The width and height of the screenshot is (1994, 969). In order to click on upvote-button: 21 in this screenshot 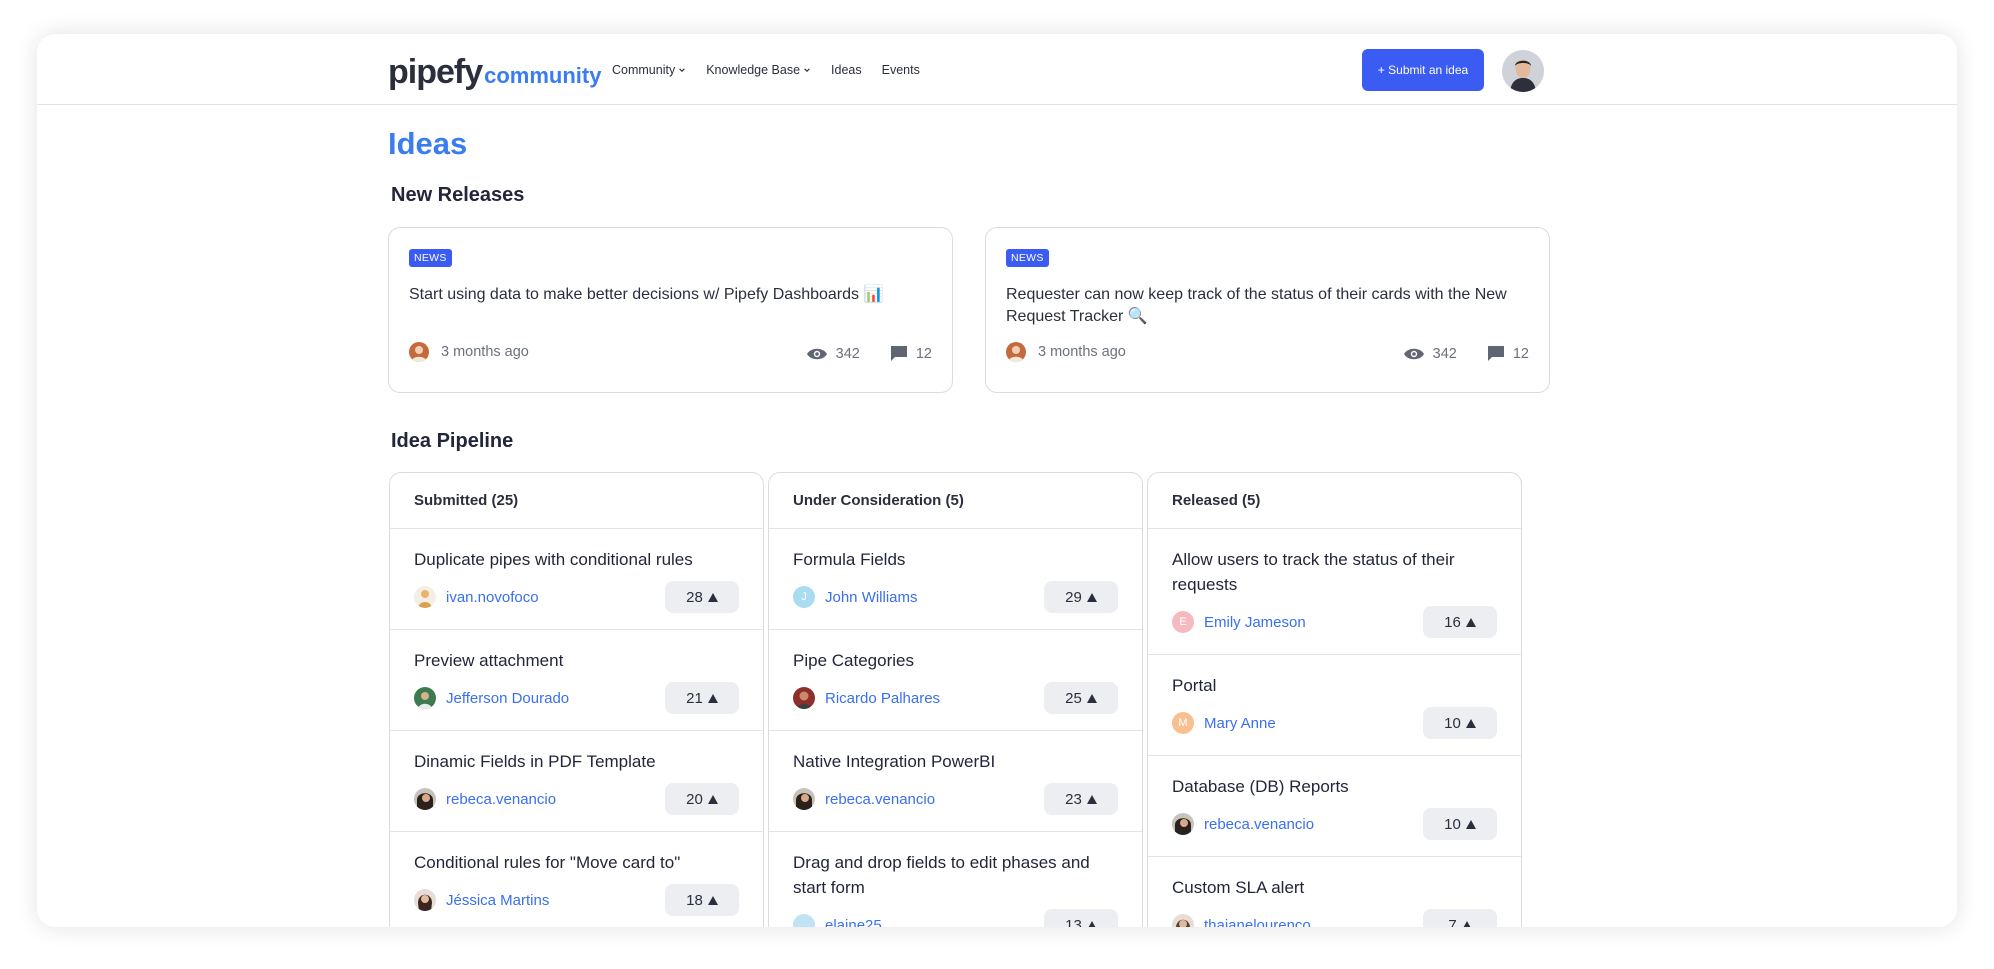, I will do `click(702, 698)`.